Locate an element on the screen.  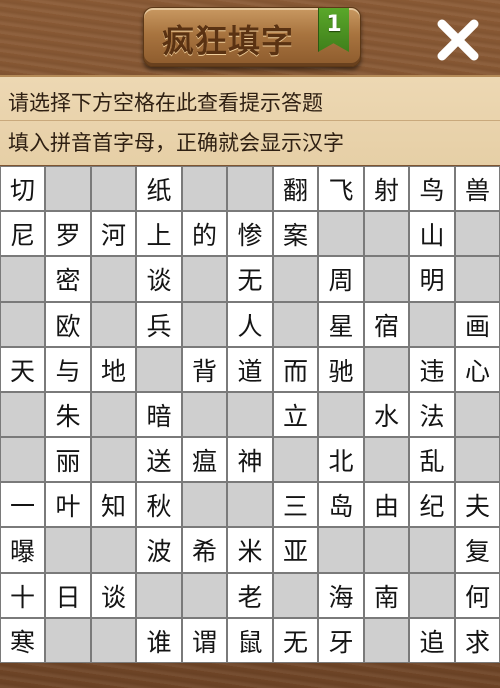
grid-cell-r0-c4 is located at coordinates (204, 188).